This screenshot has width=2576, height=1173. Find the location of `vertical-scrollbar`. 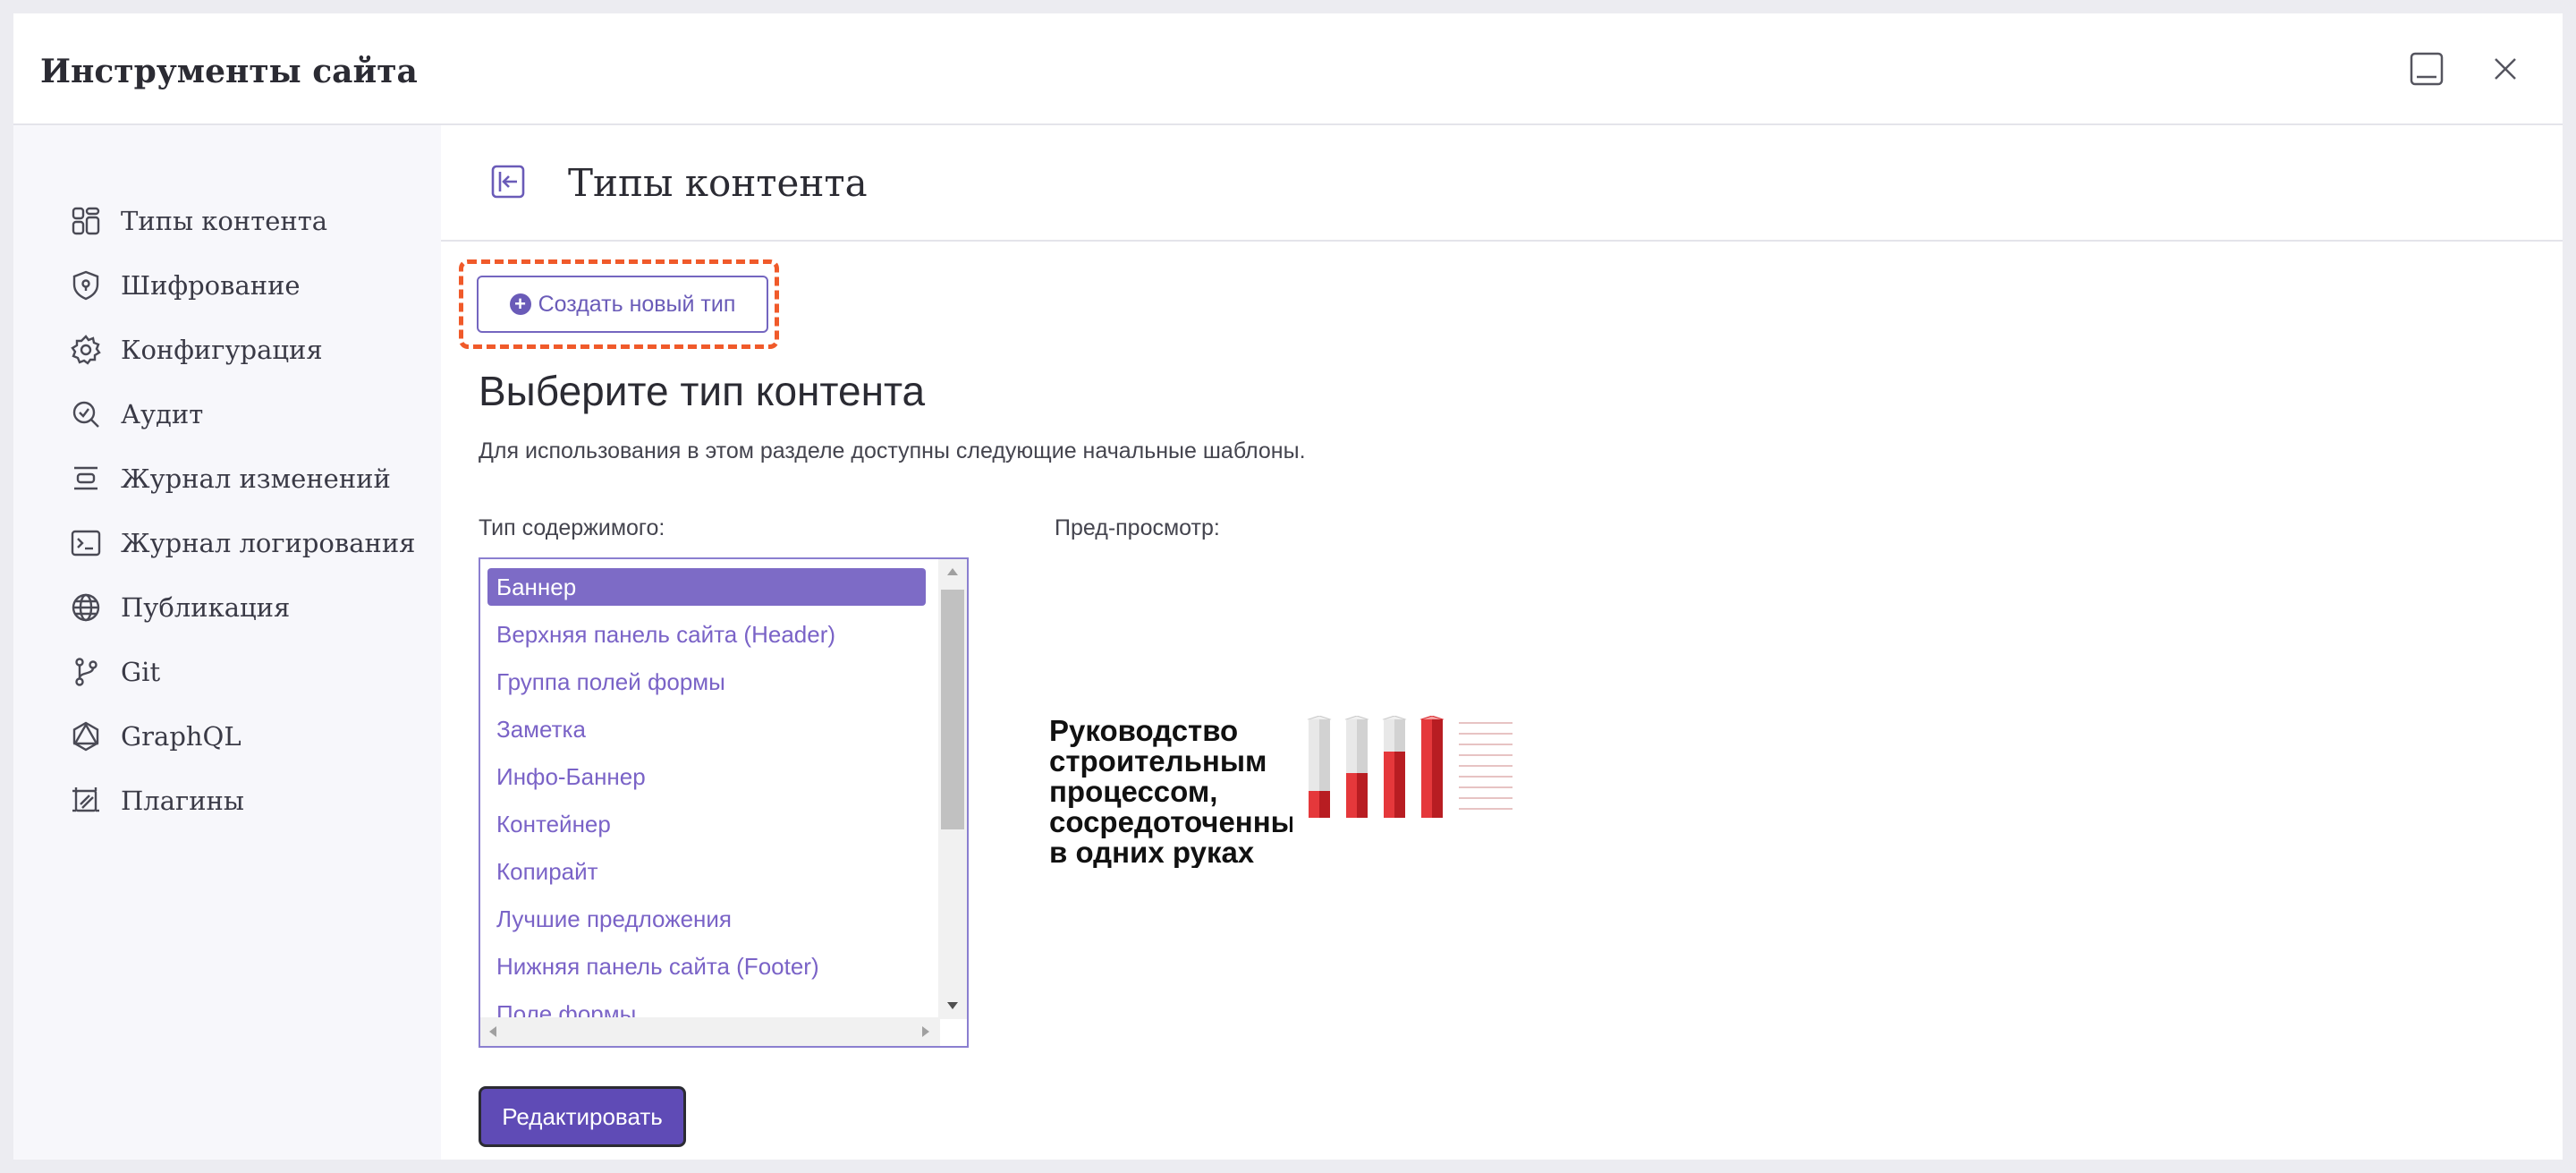

vertical-scrollbar is located at coordinates (952, 789).